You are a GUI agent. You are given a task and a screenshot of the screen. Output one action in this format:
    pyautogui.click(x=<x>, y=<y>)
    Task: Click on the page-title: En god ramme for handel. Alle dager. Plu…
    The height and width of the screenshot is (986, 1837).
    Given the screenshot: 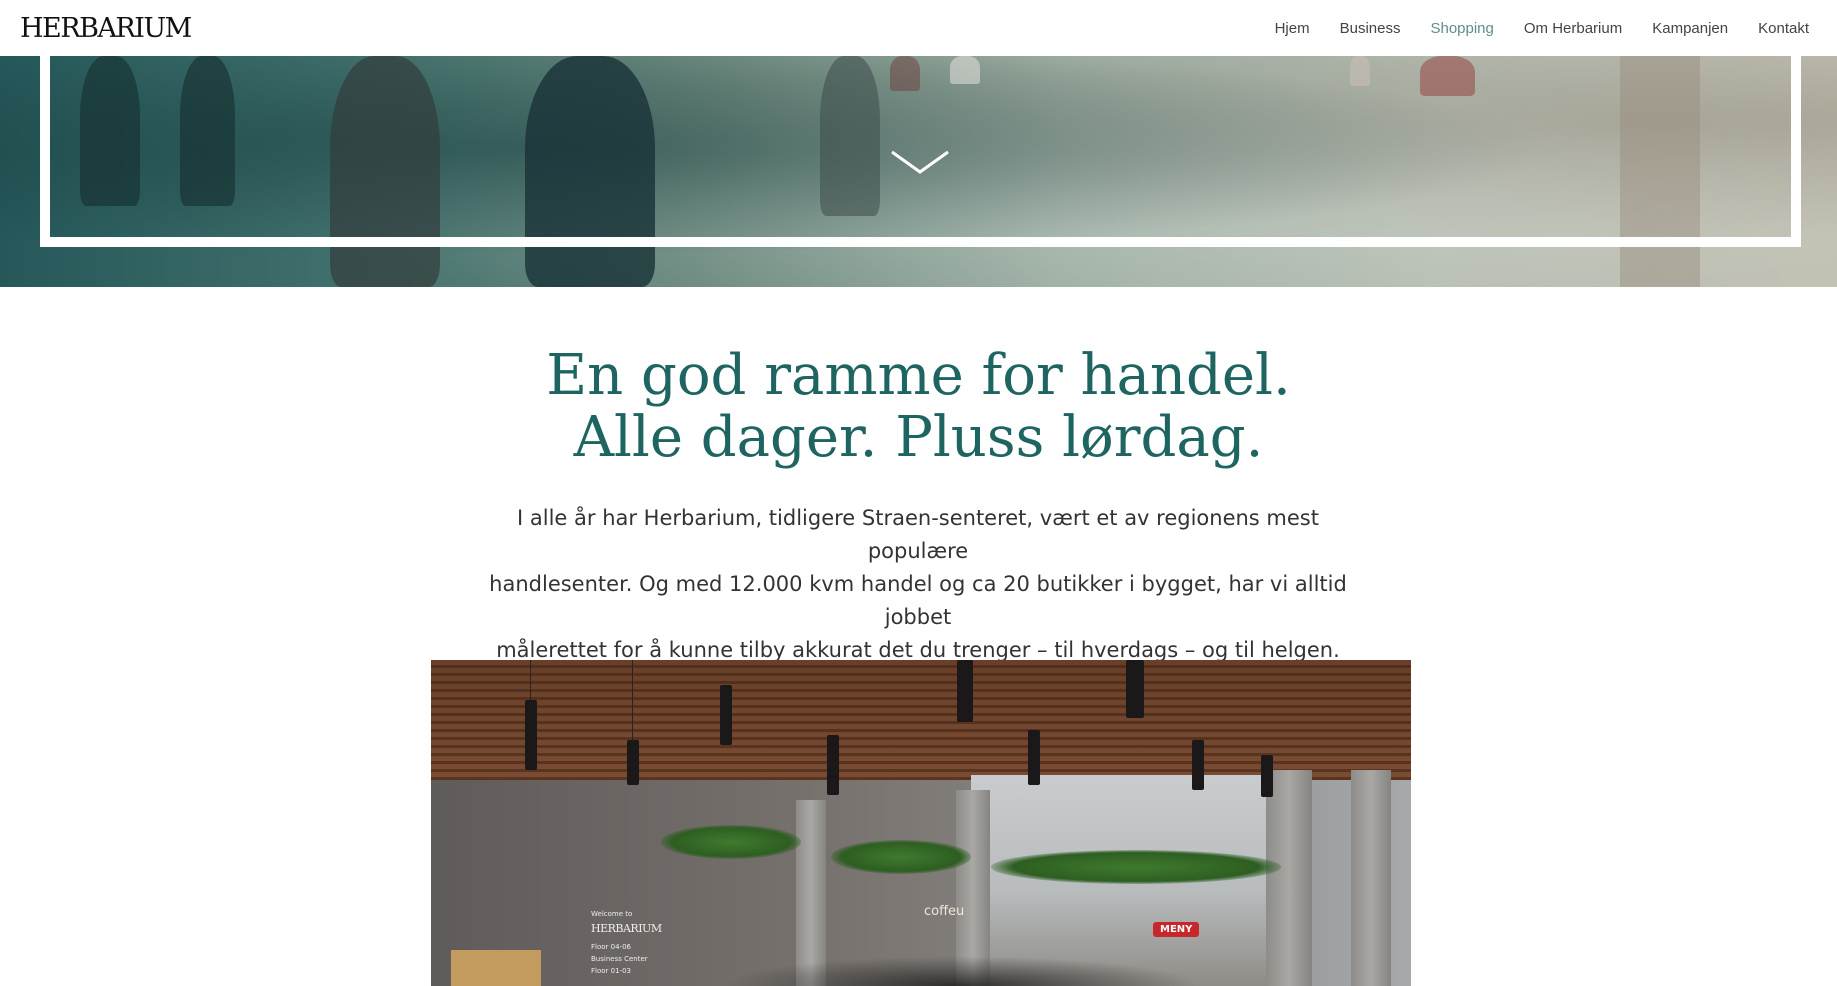 What is the action you would take?
    pyautogui.click(x=918, y=407)
    